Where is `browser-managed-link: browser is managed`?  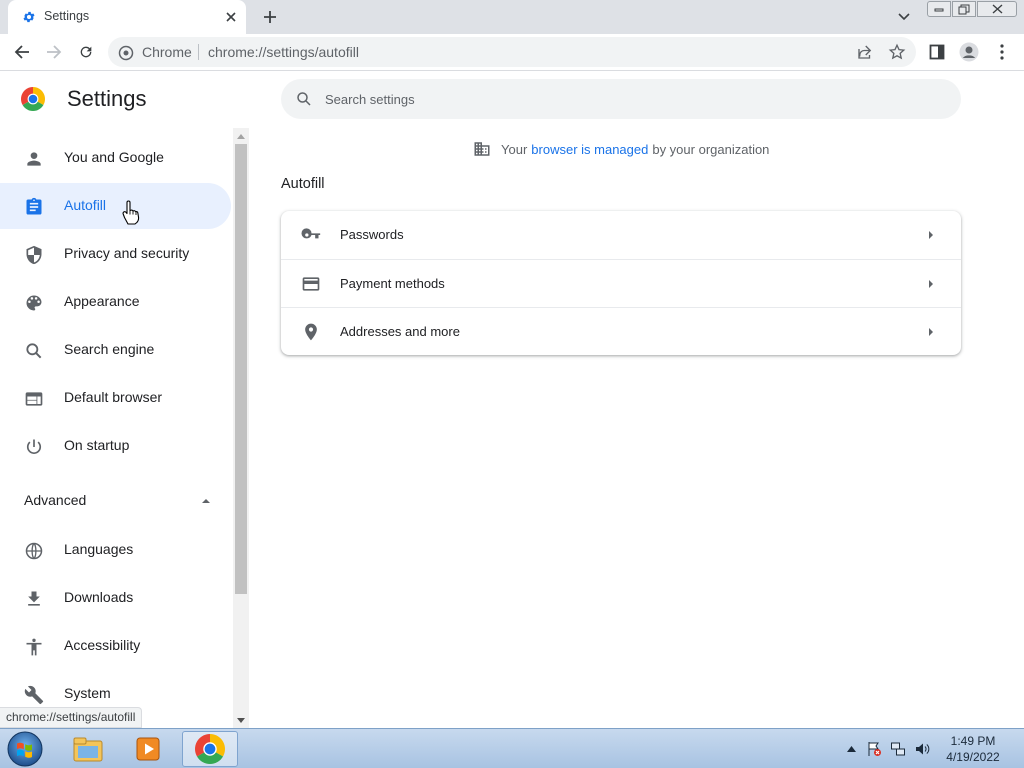 browser-managed-link: browser is managed is located at coordinates (589, 149).